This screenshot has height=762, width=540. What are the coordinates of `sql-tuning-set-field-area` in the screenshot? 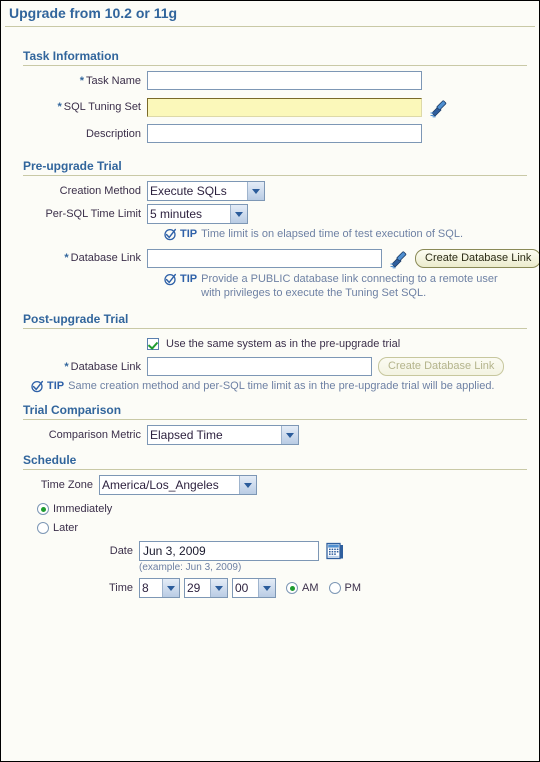 It's located at (339, 107).